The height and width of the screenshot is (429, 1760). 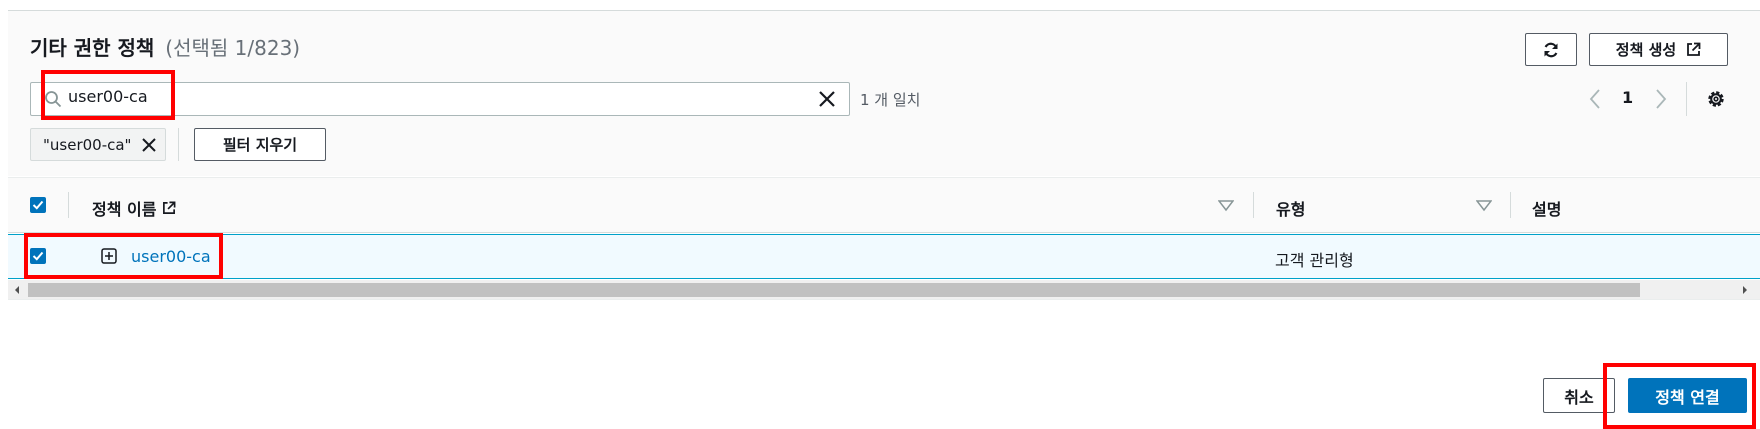 I want to click on clear-filters-button: 필터 지우기, so click(x=260, y=144).